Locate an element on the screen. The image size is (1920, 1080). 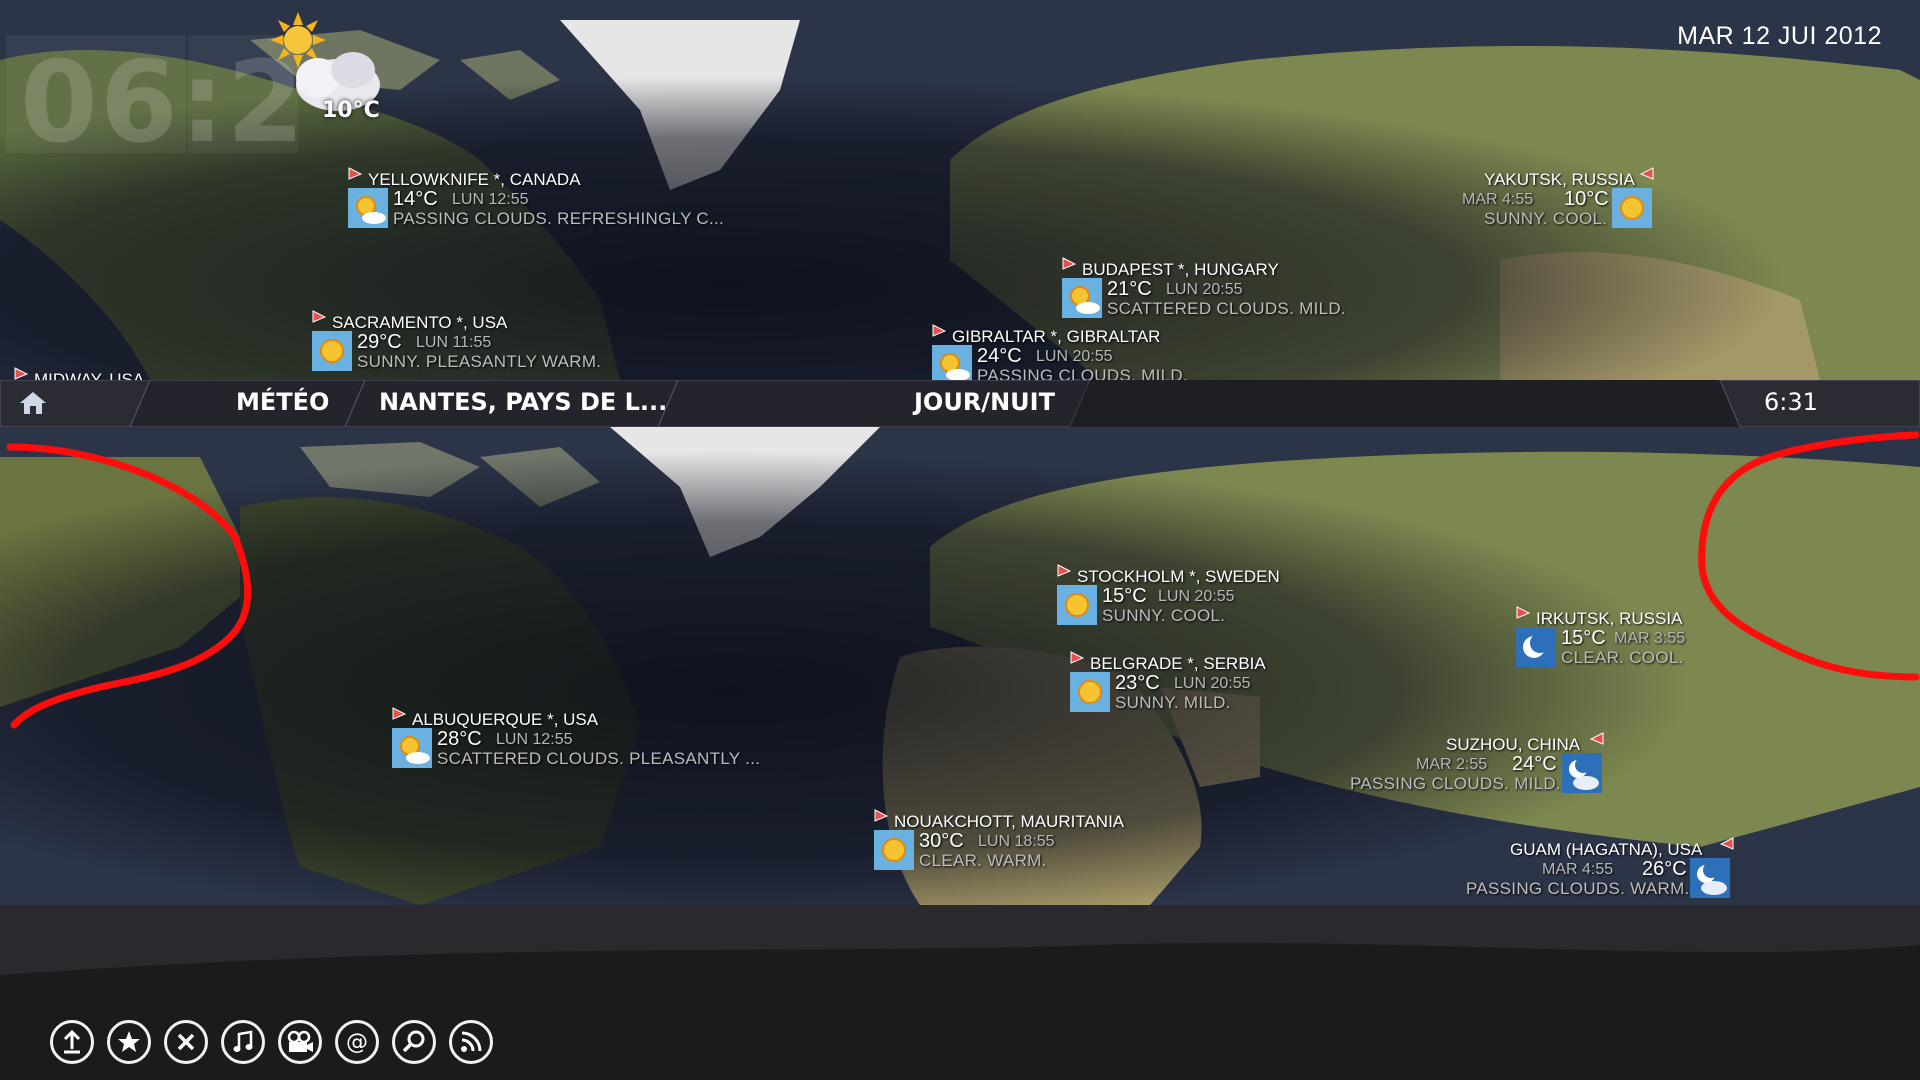
home-button is located at coordinates (34, 403).